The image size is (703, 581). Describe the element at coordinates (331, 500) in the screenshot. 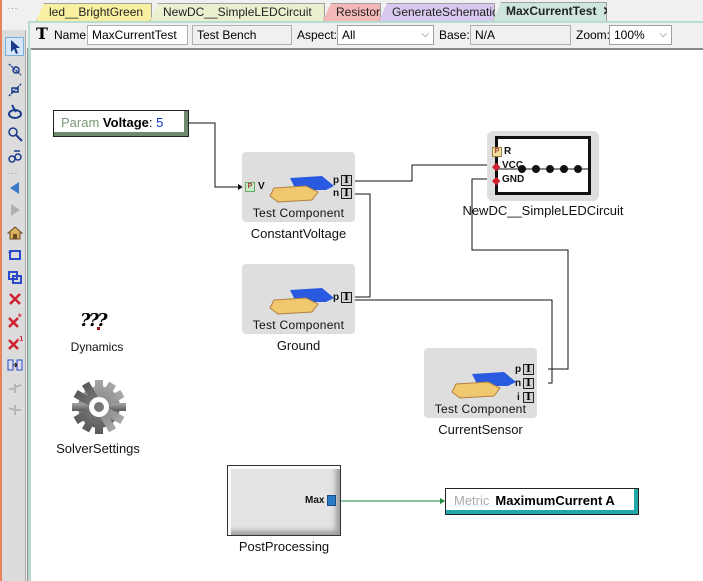

I see `port-max` at that location.